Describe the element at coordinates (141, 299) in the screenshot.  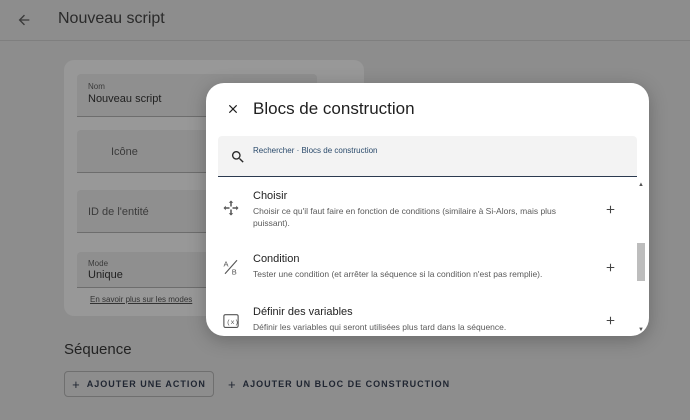
I see `modes-help-link: En savoir plus sur les modes` at that location.